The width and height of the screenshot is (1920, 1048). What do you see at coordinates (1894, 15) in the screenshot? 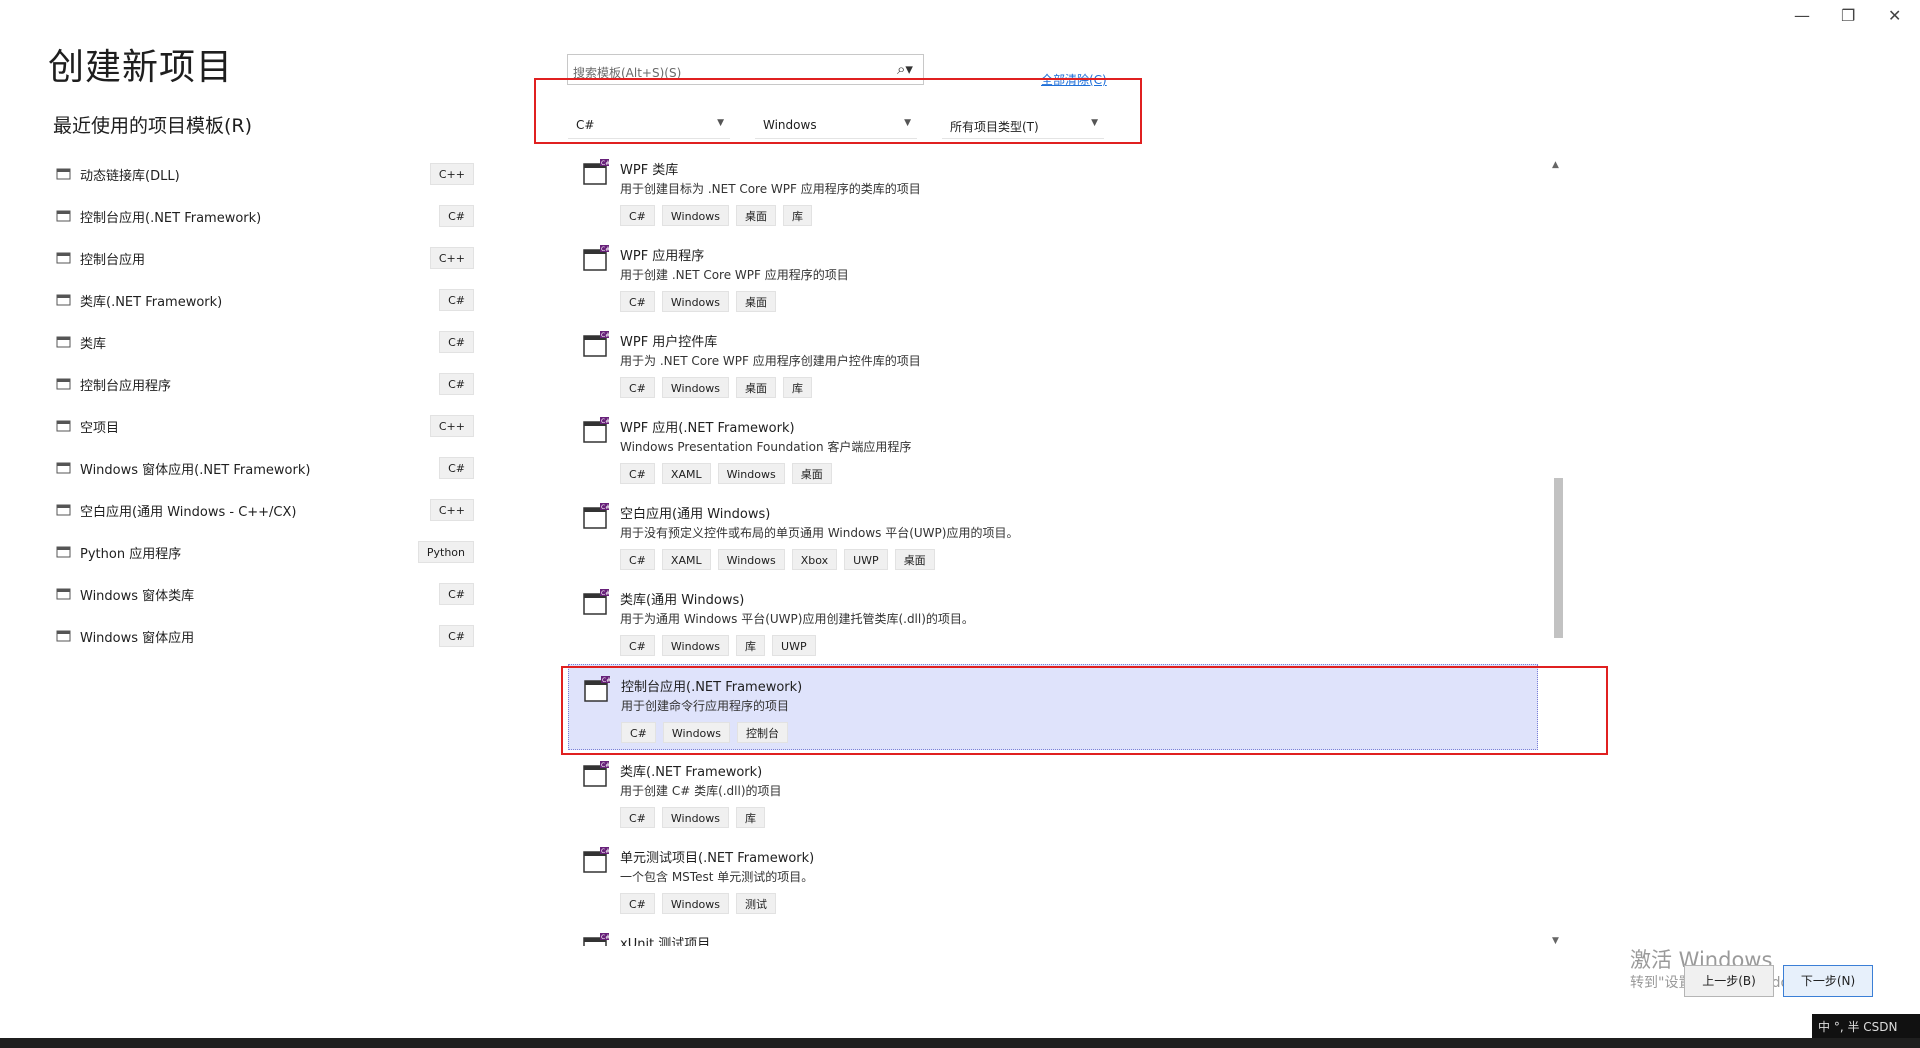
I see `close-button: ✕` at bounding box center [1894, 15].